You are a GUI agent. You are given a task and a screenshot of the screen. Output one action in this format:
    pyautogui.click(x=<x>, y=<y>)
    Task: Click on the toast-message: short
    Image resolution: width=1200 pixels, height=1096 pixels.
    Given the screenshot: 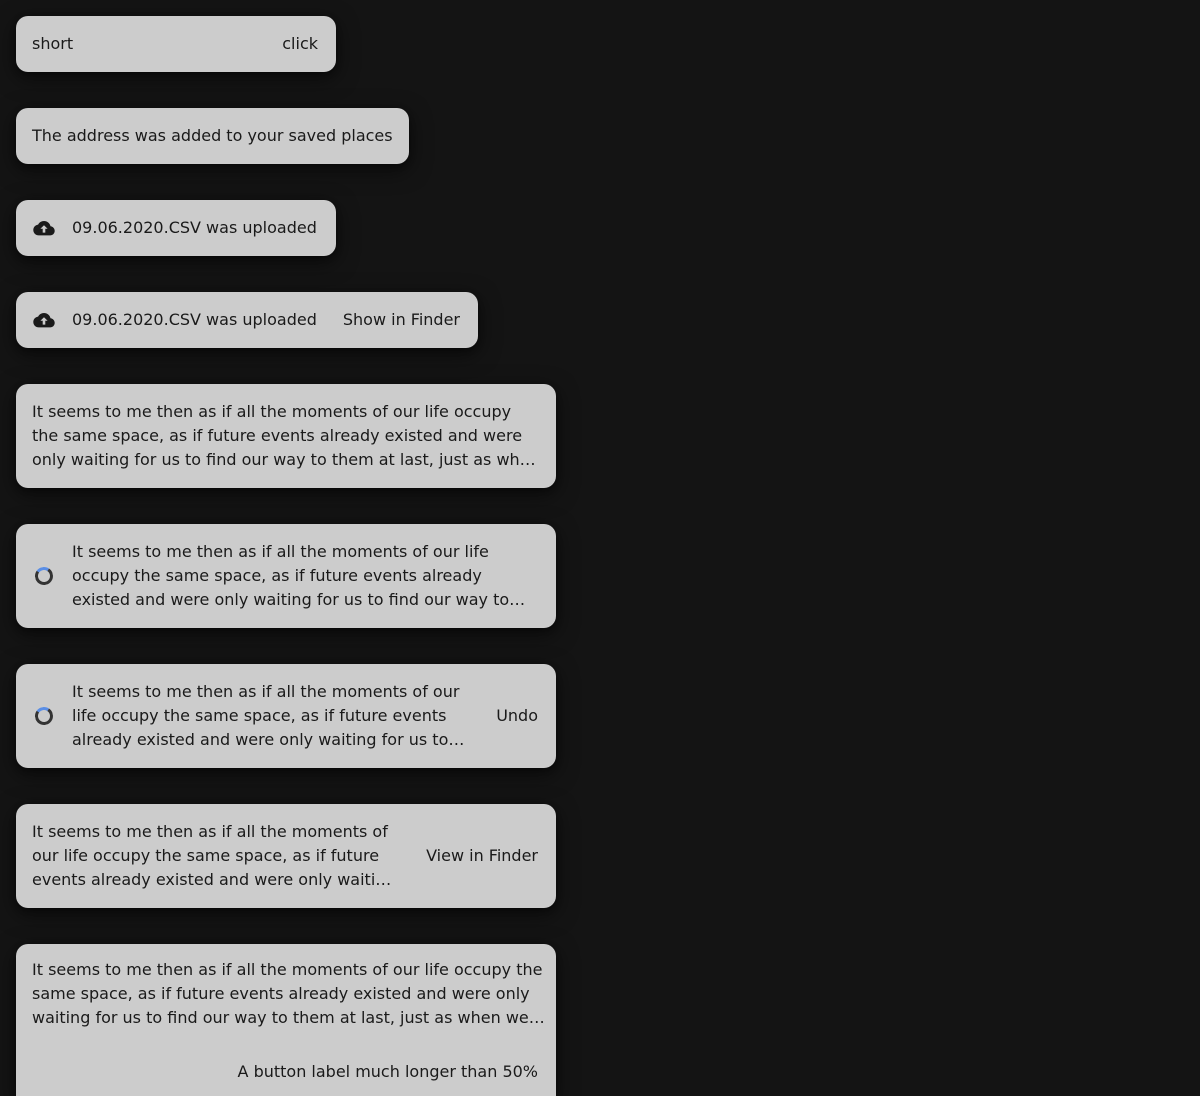 What is the action you would take?
    pyautogui.click(x=53, y=43)
    